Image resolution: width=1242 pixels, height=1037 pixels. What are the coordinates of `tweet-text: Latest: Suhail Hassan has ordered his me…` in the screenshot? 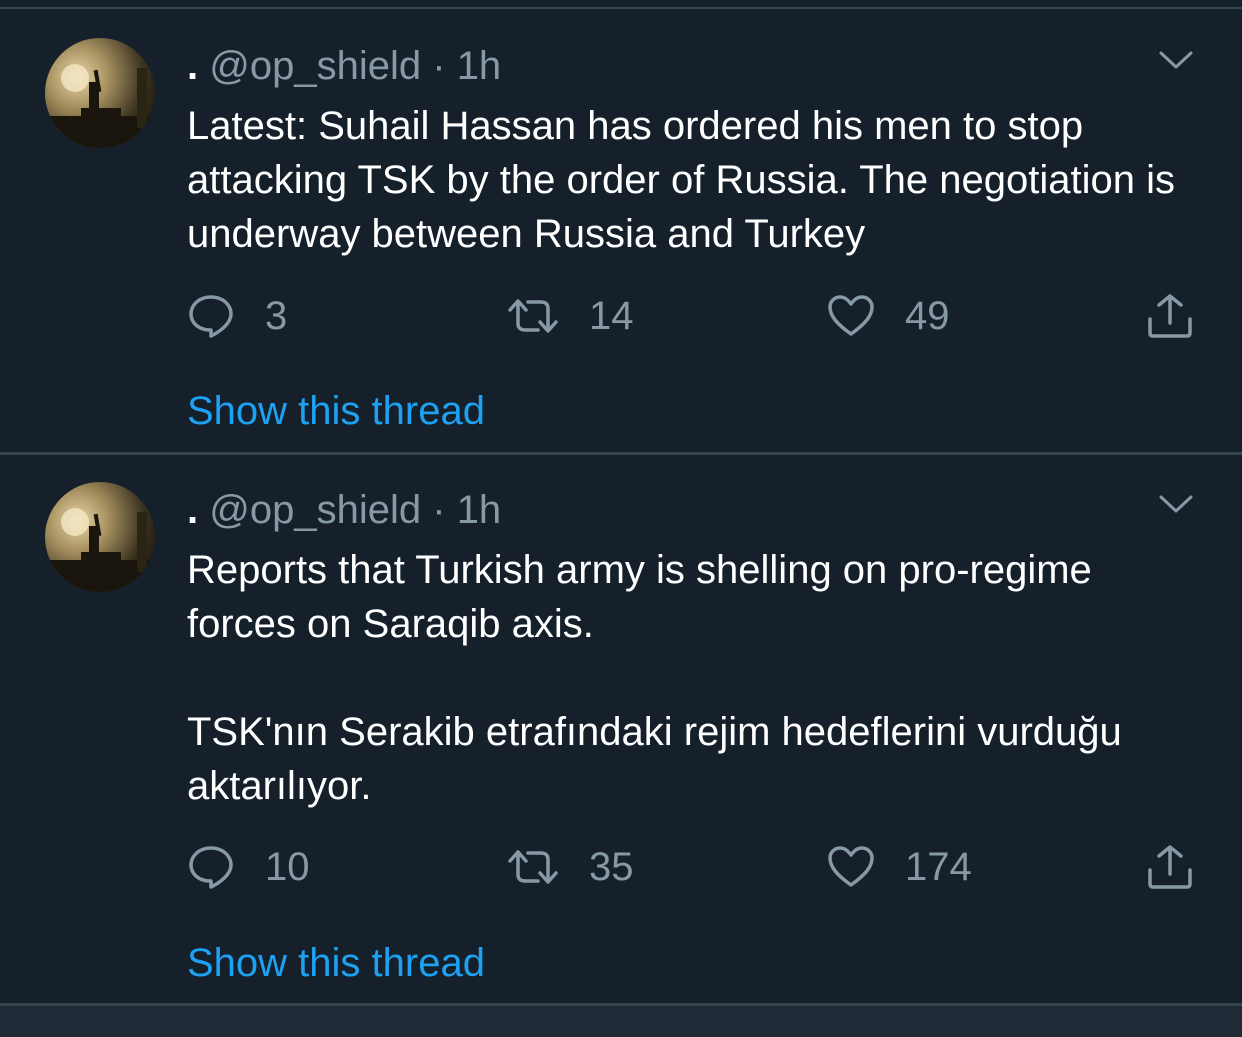 It's located at (697, 180).